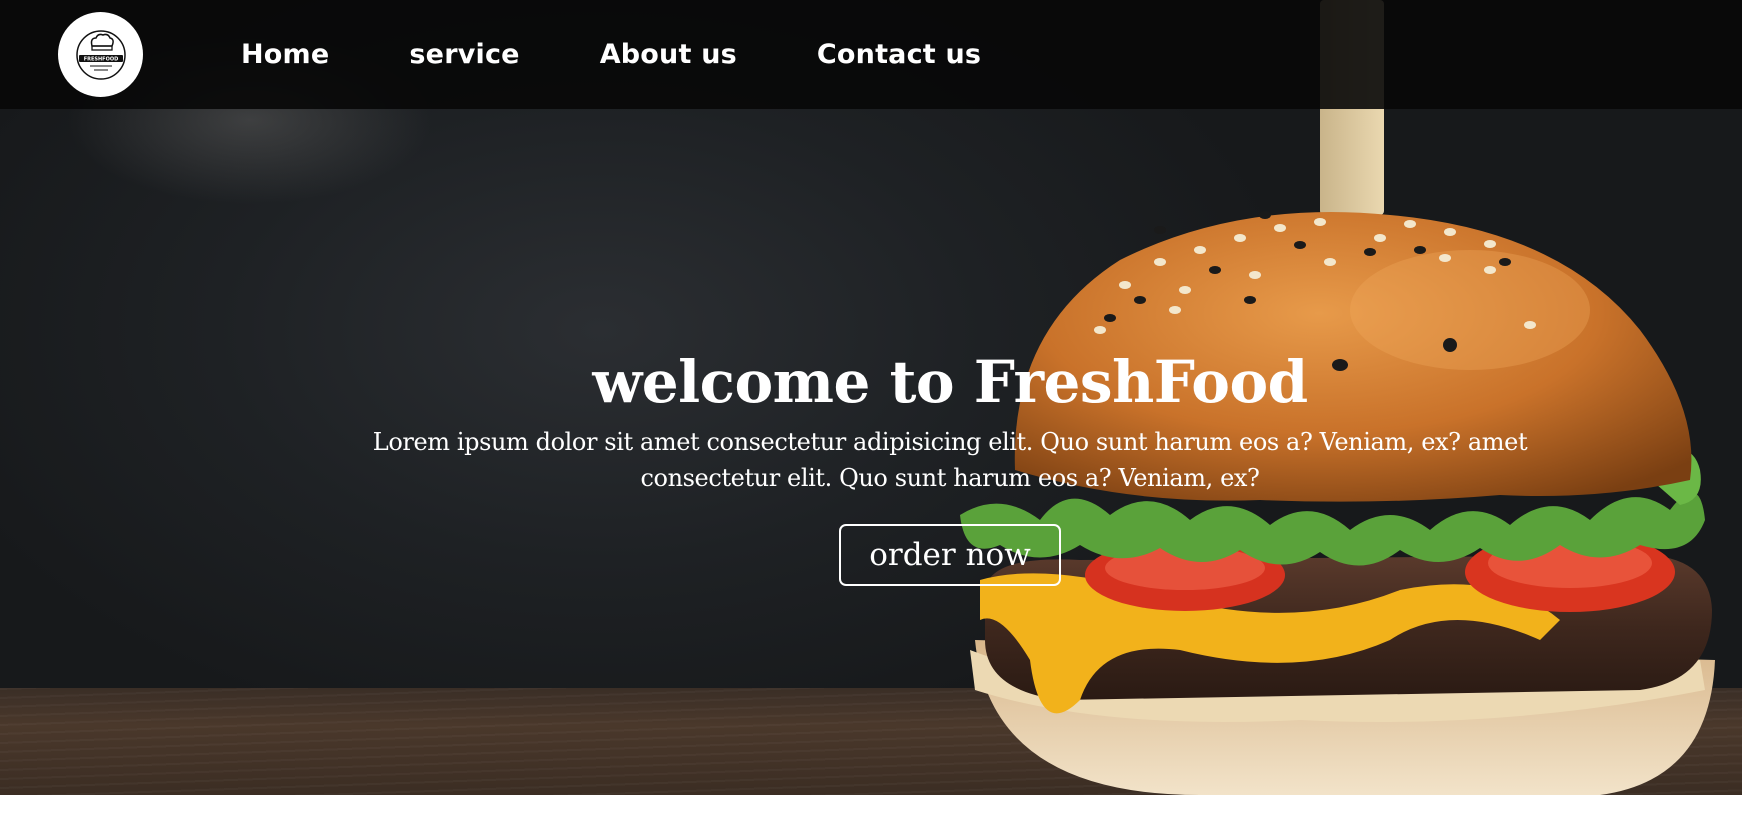 This screenshot has width=1742, height=837. I want to click on svg-text: FRESHFOOD, so click(100, 59).